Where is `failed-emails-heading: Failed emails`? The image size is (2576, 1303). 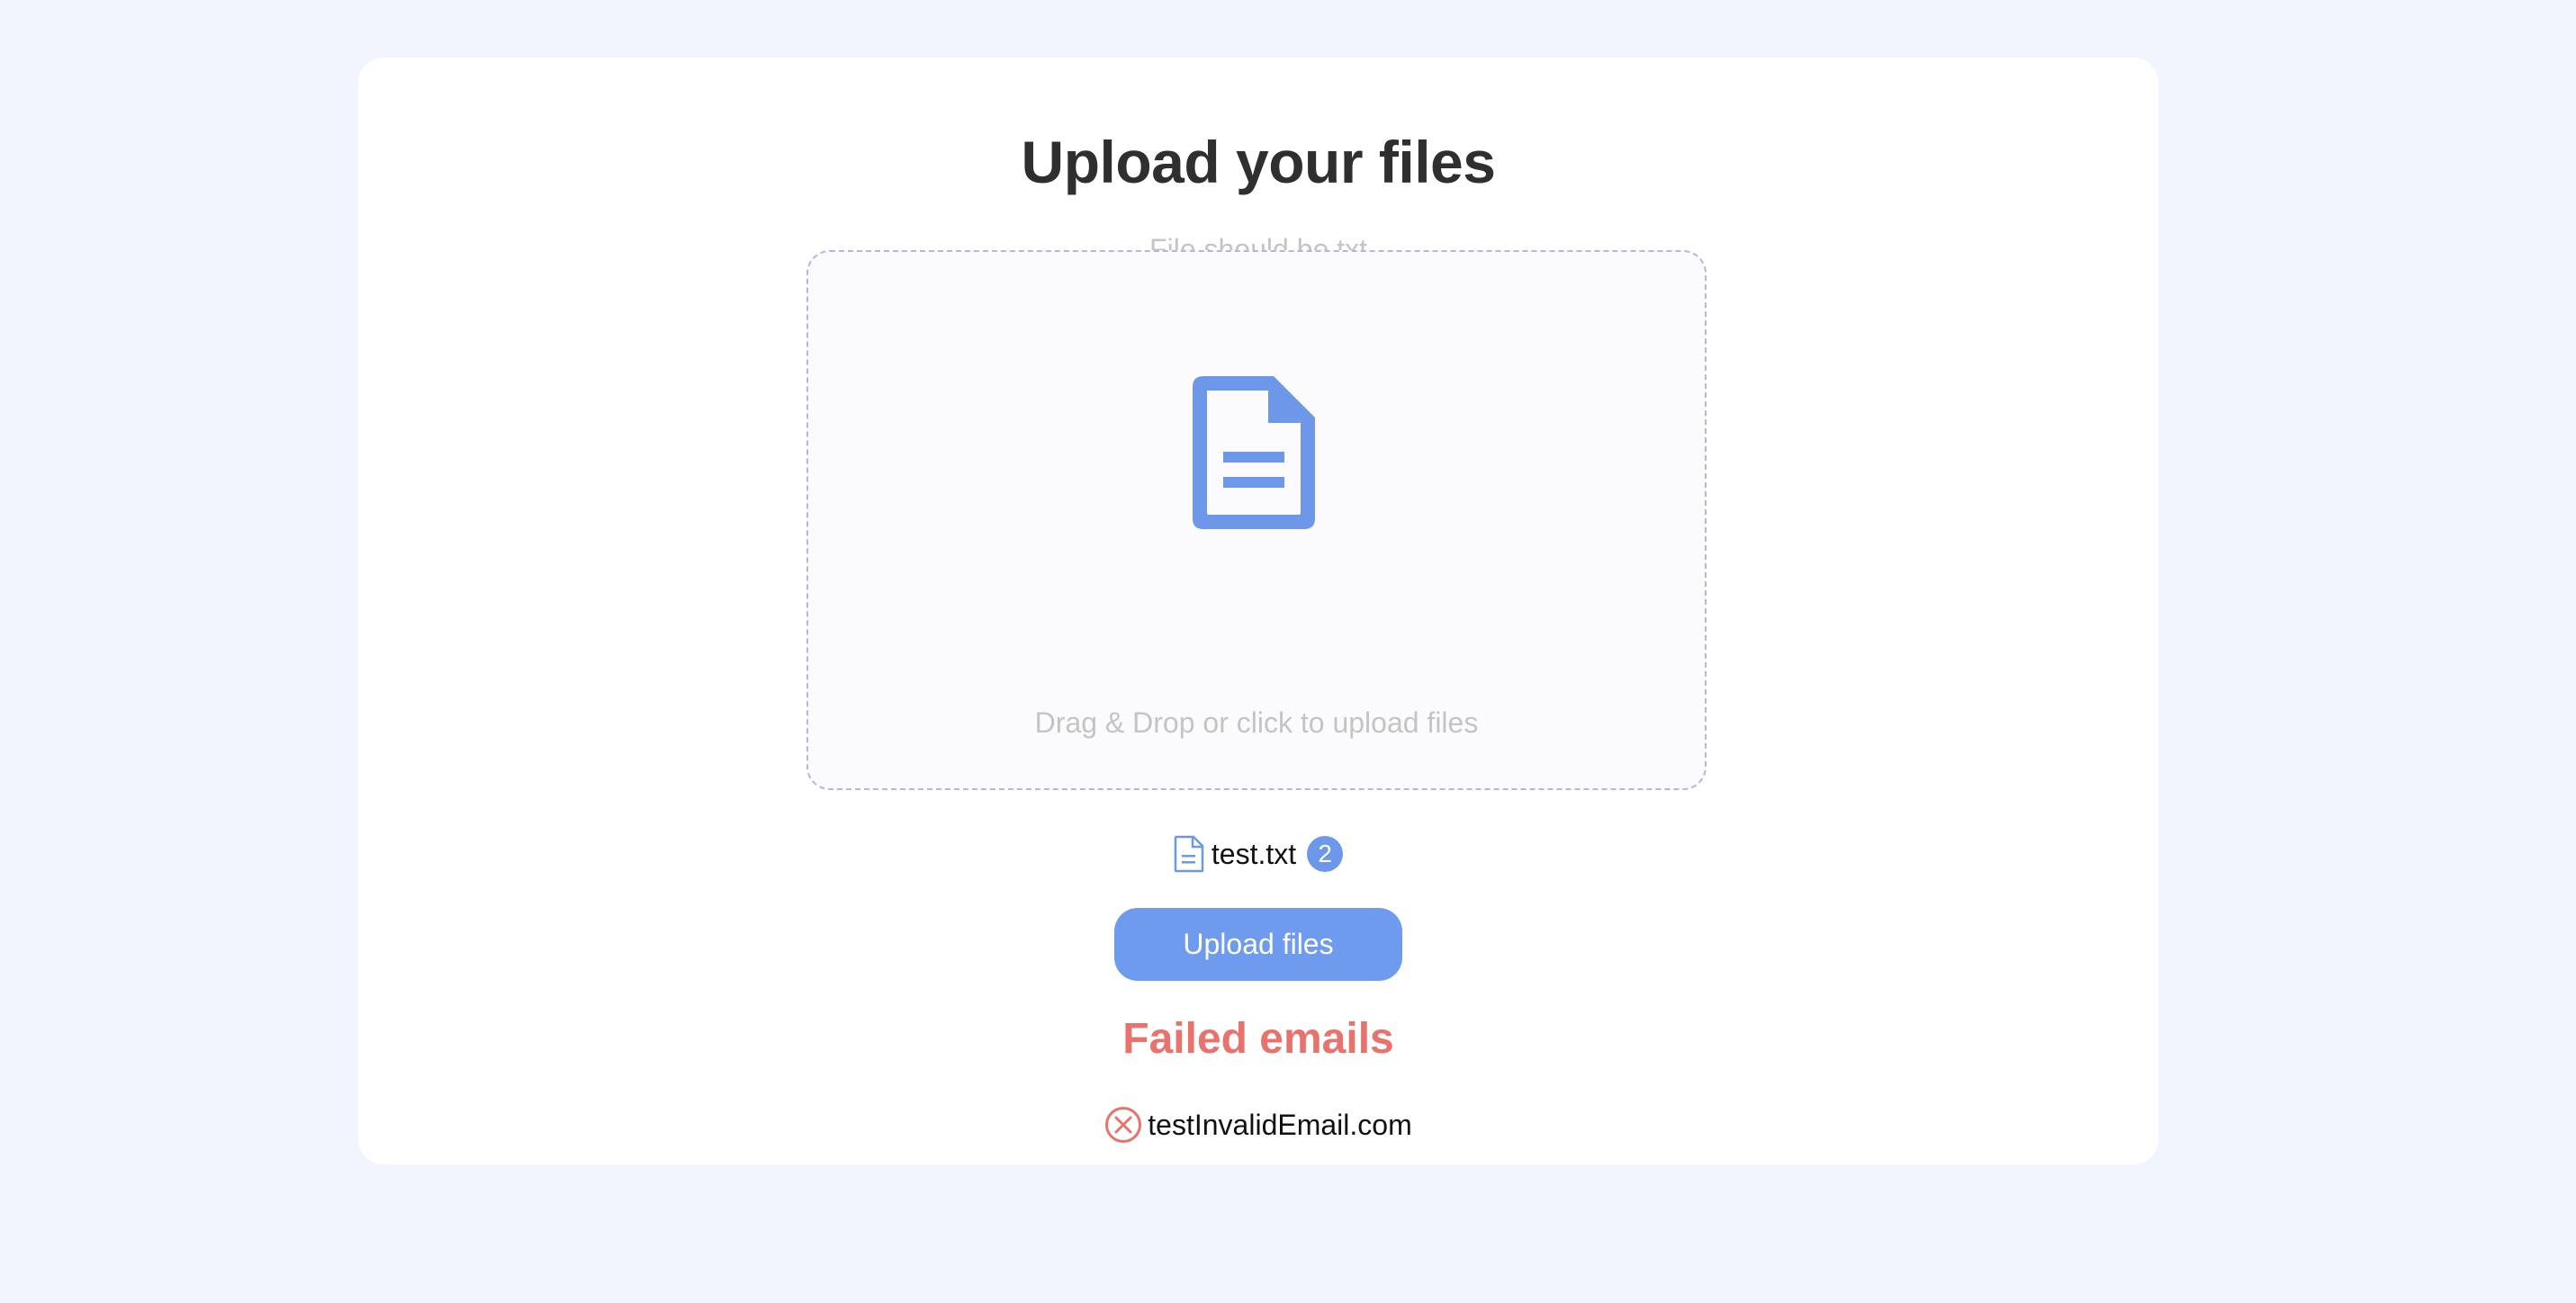 failed-emails-heading: Failed emails is located at coordinates (1258, 1039).